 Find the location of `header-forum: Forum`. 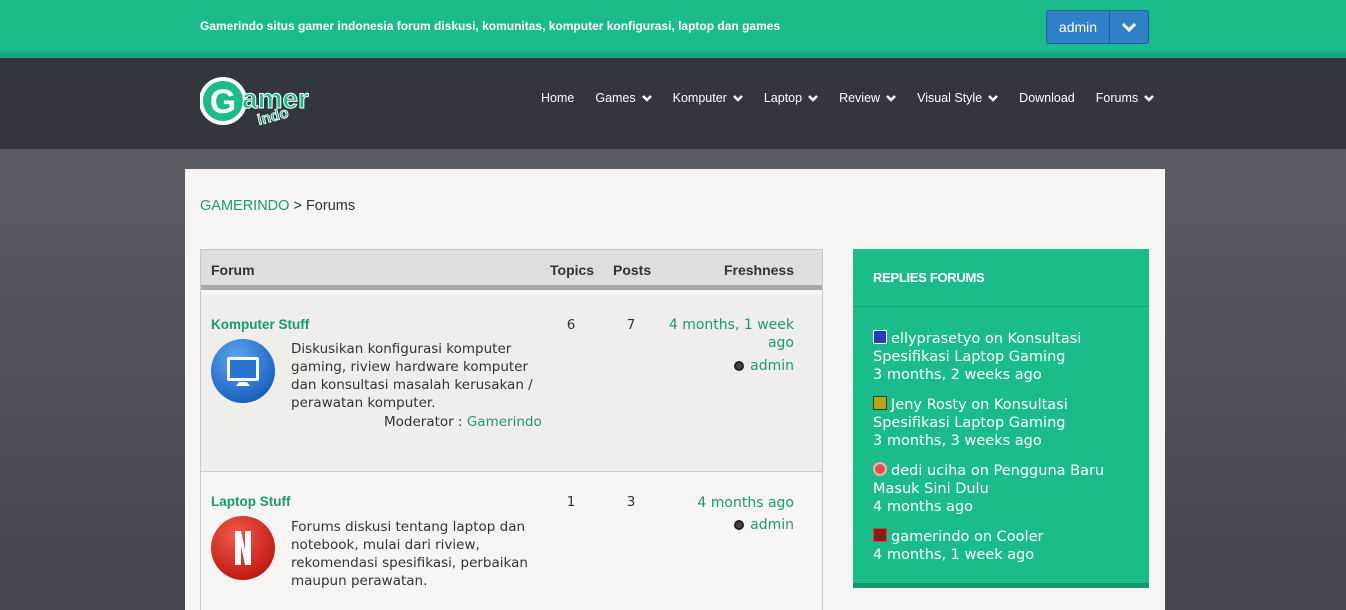

header-forum: Forum is located at coordinates (233, 270).